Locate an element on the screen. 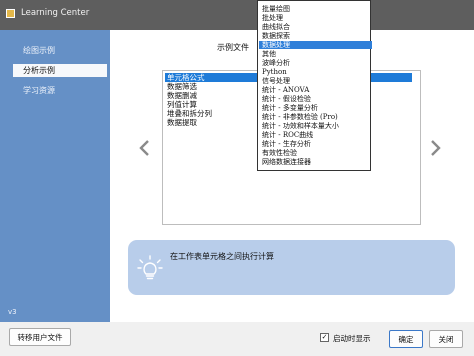  close-button: 关闭 is located at coordinates (446, 339).